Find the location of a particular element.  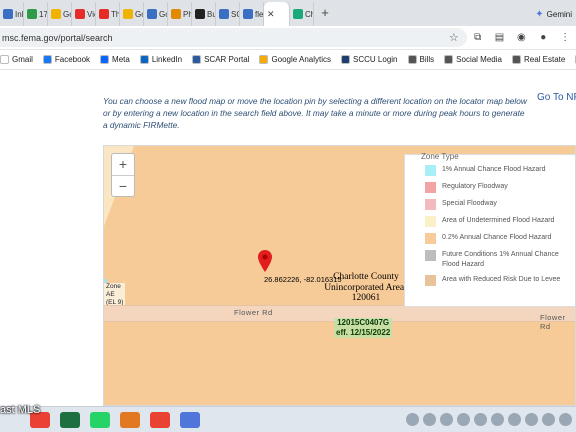

legend-title: Zone Type is located at coordinates (440, 156).